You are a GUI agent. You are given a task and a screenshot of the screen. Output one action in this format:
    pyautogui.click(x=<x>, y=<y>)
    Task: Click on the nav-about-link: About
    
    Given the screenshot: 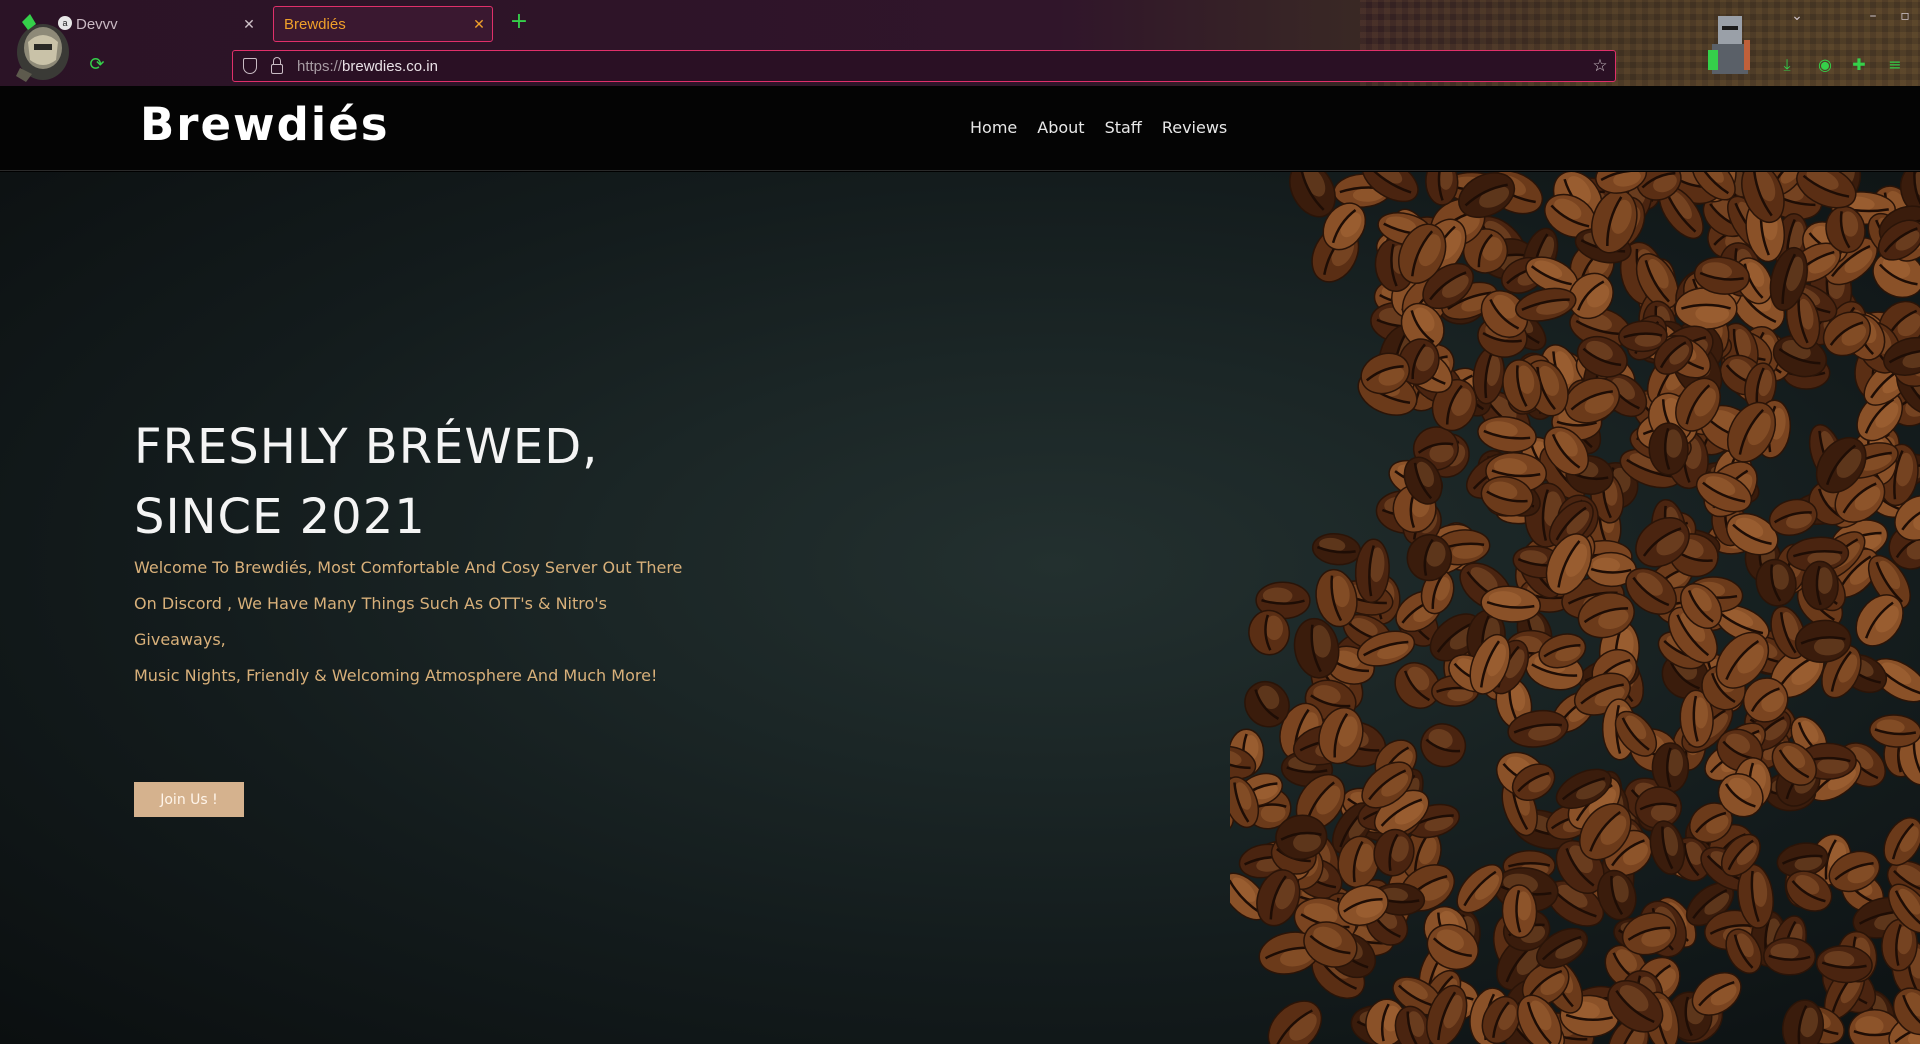 What is the action you would take?
    pyautogui.click(x=1060, y=127)
    